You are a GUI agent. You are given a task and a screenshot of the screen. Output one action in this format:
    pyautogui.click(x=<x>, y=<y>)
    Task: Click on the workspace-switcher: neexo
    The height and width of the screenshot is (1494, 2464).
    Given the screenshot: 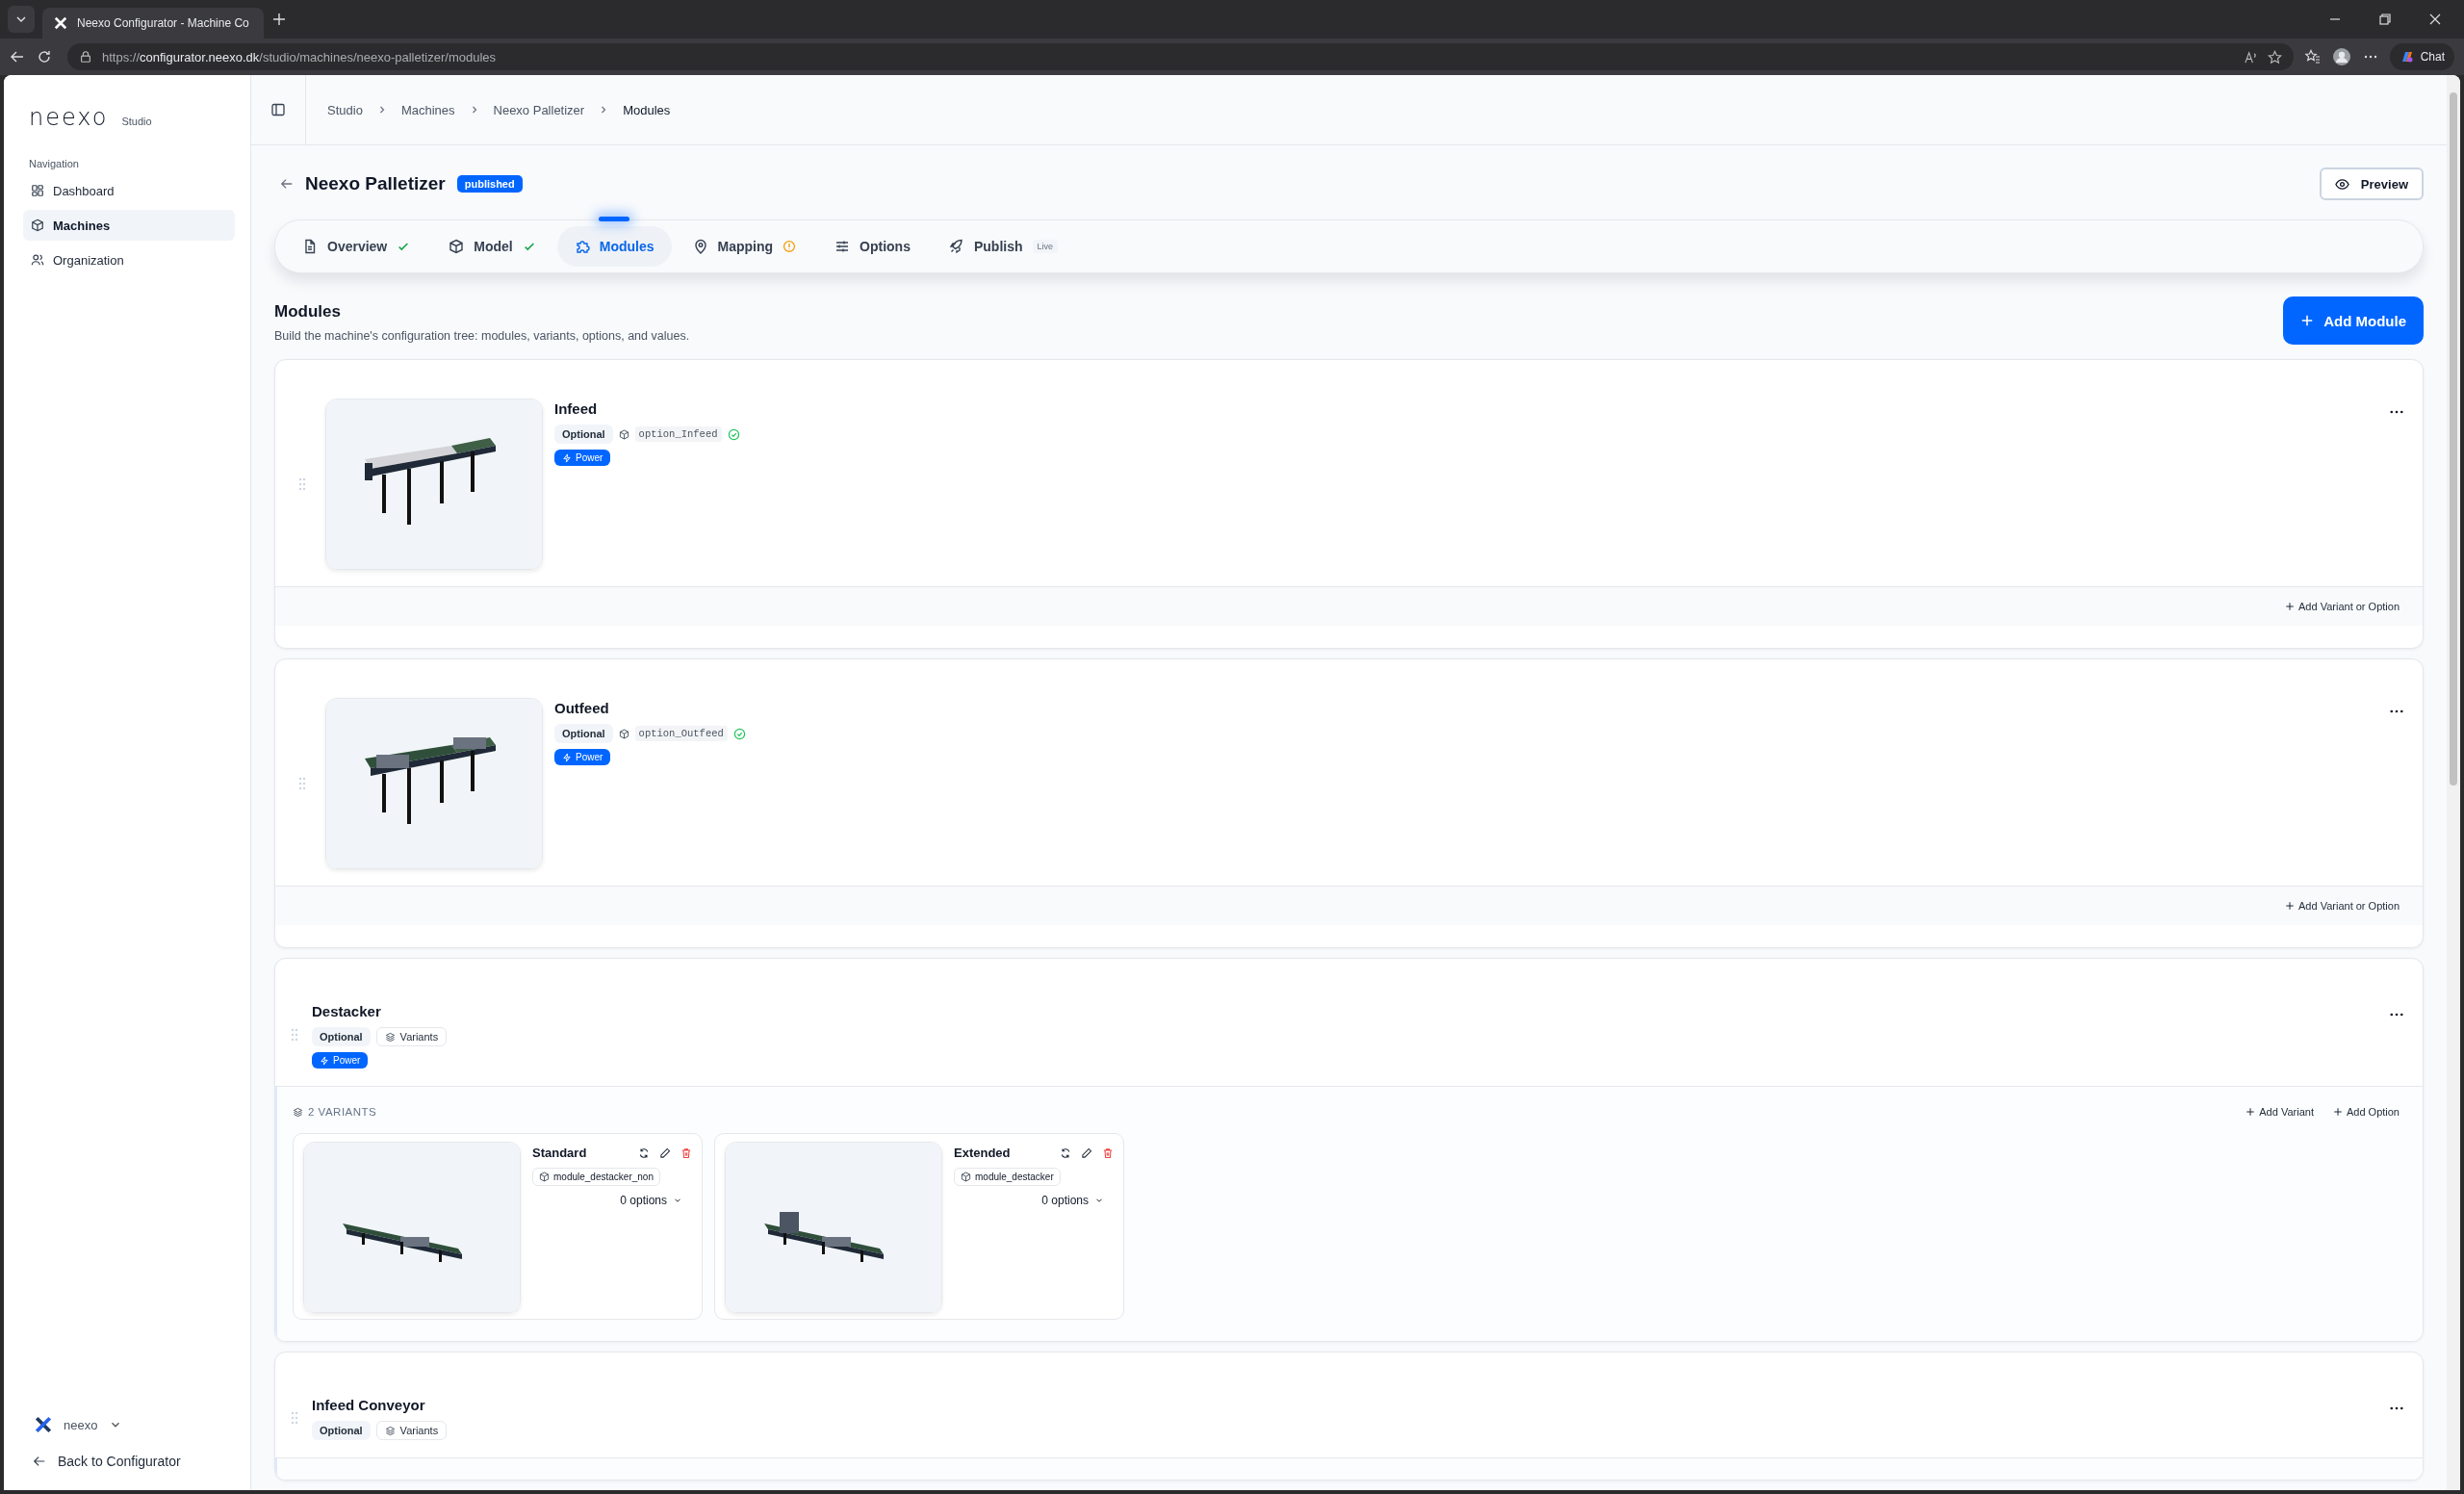 What is the action you would take?
    pyautogui.click(x=79, y=1424)
    